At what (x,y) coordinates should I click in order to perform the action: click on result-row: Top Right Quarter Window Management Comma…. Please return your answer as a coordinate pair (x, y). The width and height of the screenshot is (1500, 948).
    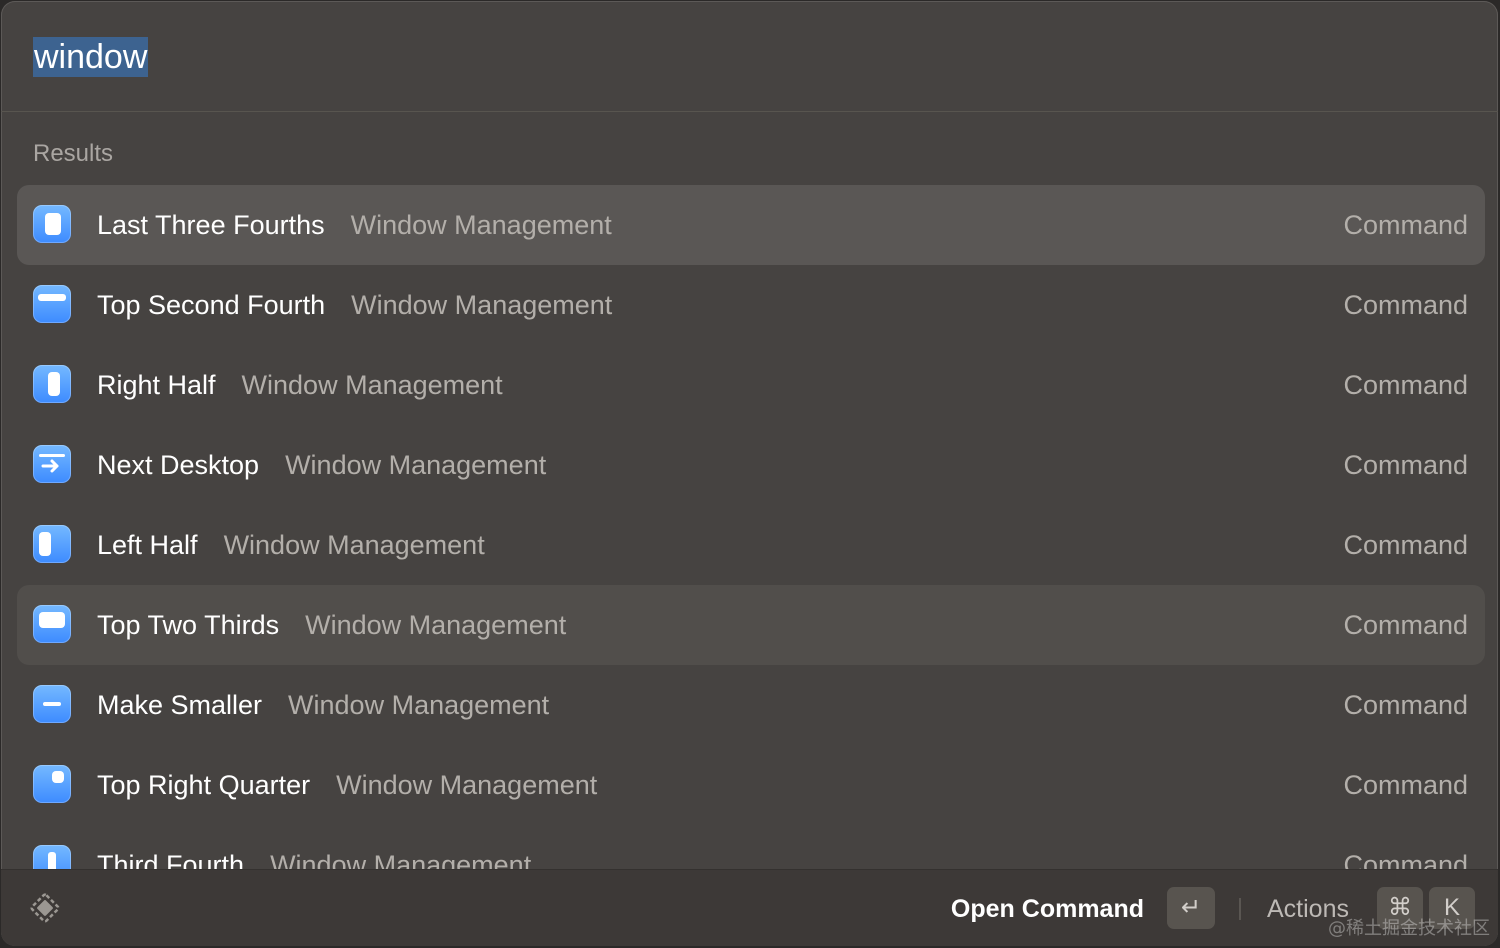
    Looking at the image, I should click on (751, 785).